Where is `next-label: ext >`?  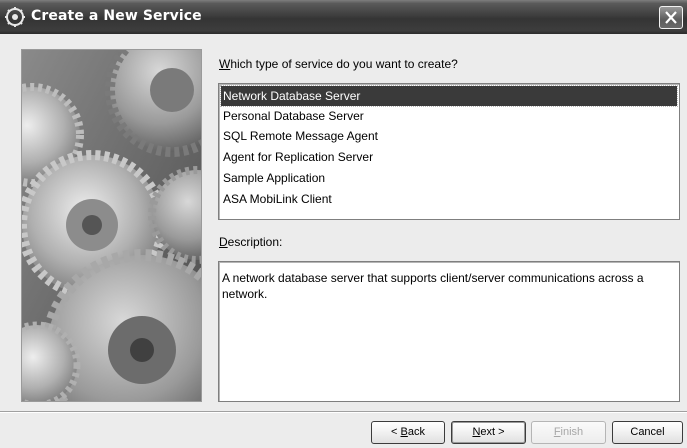
next-label: ext > is located at coordinates (492, 432).